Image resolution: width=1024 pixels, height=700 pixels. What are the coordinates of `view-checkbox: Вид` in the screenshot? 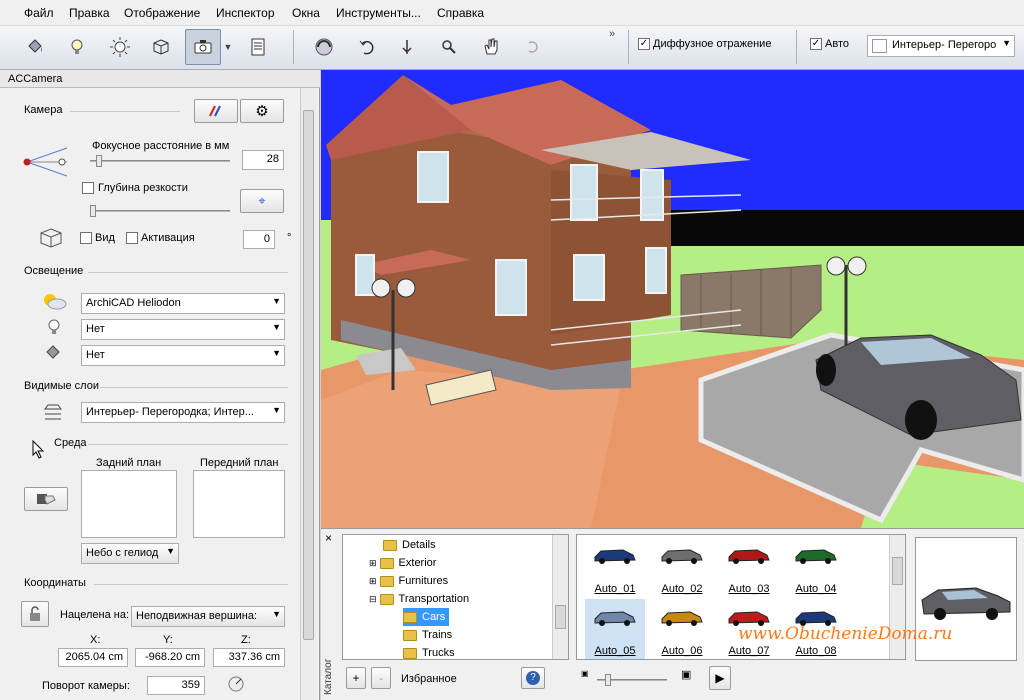 It's located at (97, 238).